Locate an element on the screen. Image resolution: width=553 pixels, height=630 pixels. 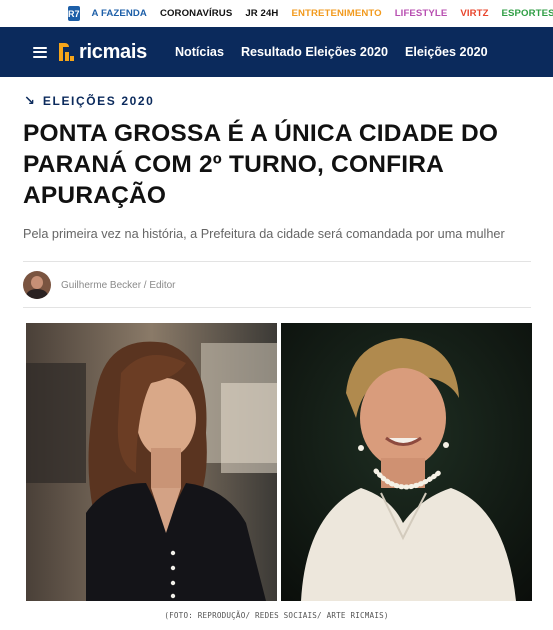
hamburger-icon is located at coordinates (40, 52).